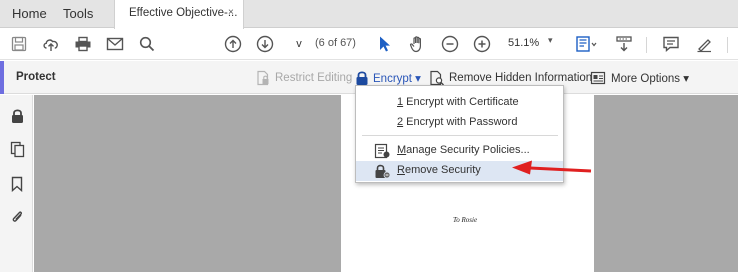  Describe the element at coordinates (29, 13) in the screenshot. I see `tab-home: Home` at that location.